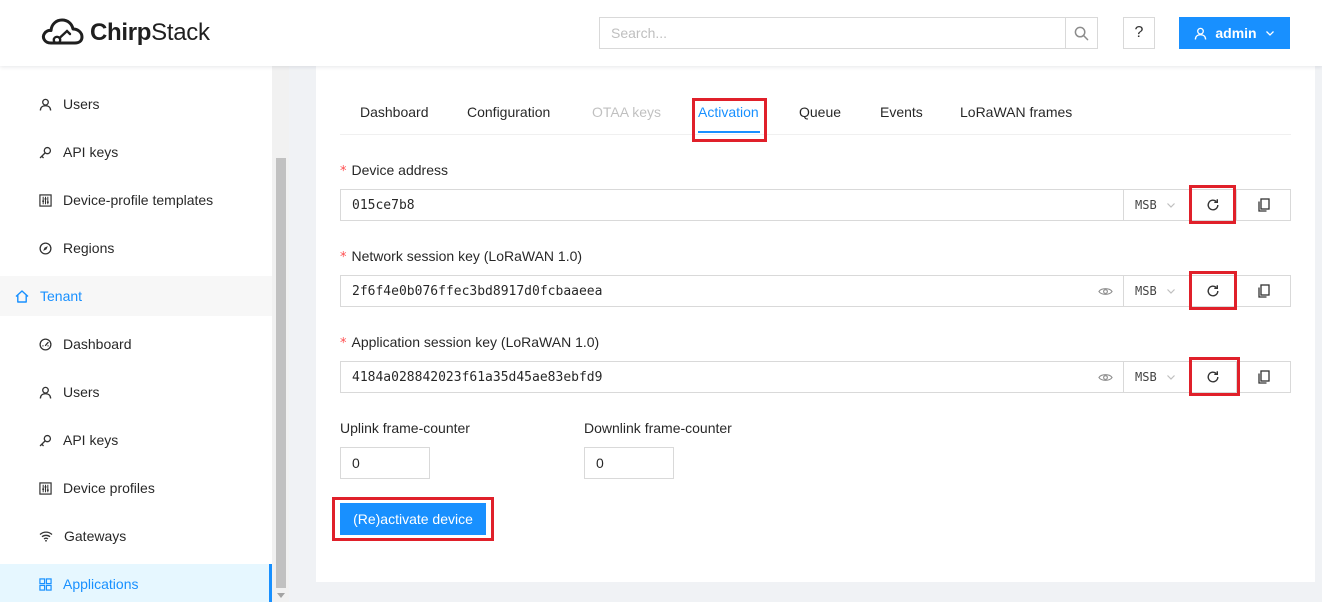 This screenshot has height=602, width=1322. What do you see at coordinates (394, 170) in the screenshot?
I see `device-address-label: * Device address` at bounding box center [394, 170].